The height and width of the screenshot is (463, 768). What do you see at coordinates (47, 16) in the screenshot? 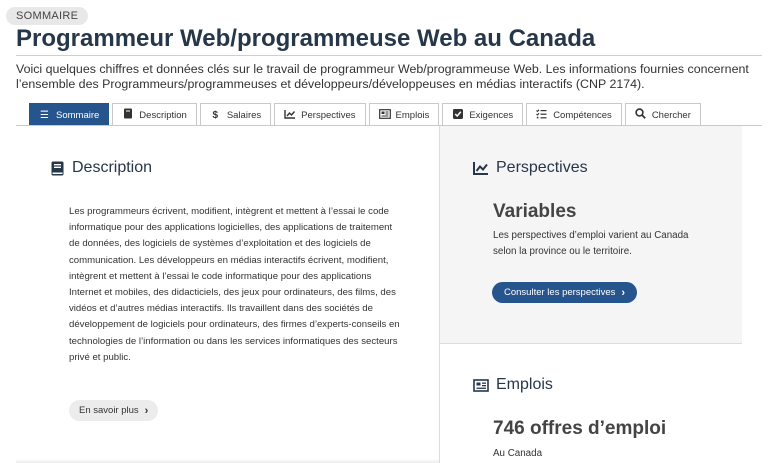
I see `section-badge: SOMMAIRE` at bounding box center [47, 16].